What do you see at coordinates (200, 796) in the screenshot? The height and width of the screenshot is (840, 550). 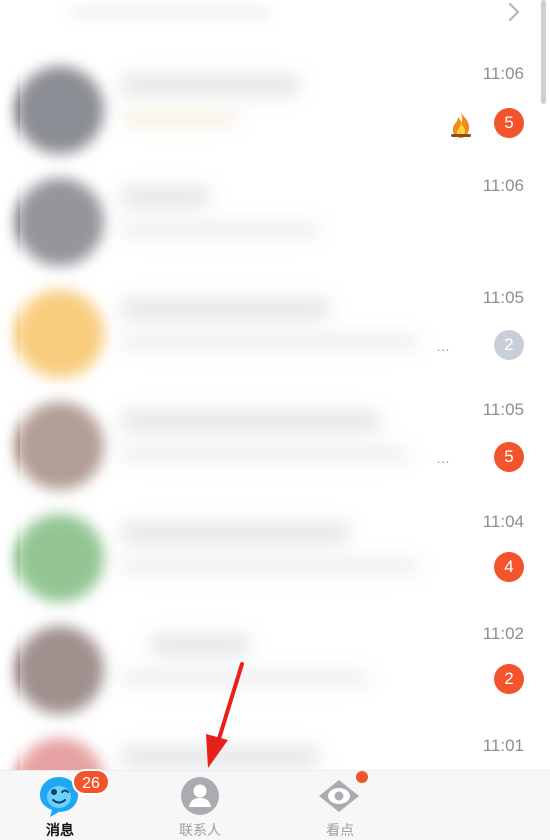 I see `contact-person-icon` at bounding box center [200, 796].